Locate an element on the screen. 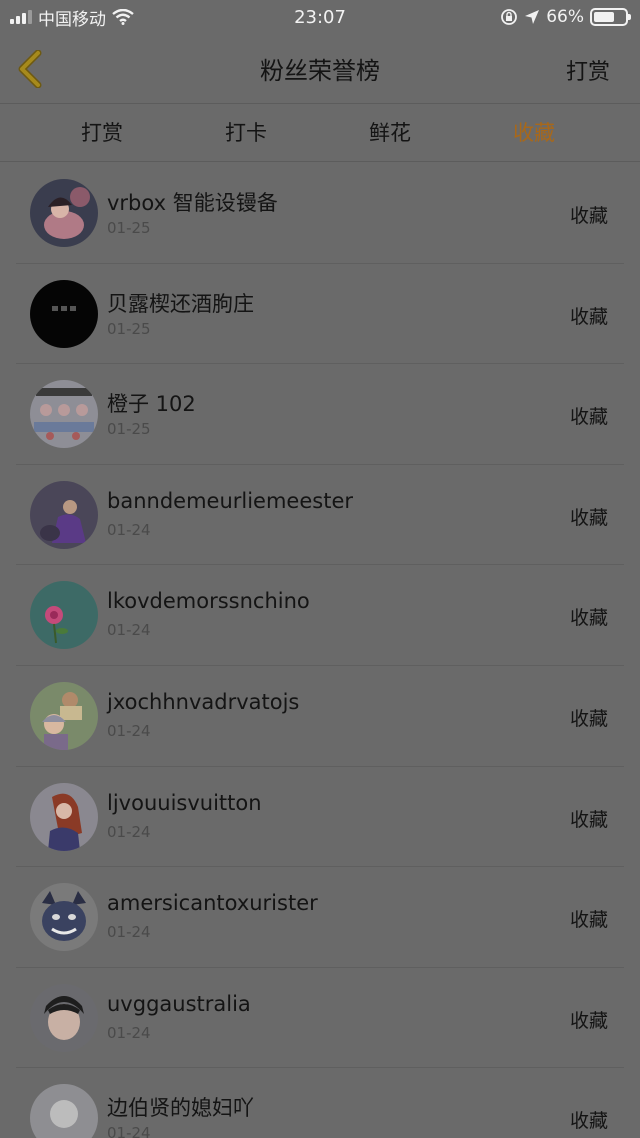 This screenshot has width=640, height=1138. back-arrow-icon is located at coordinates (29, 69).